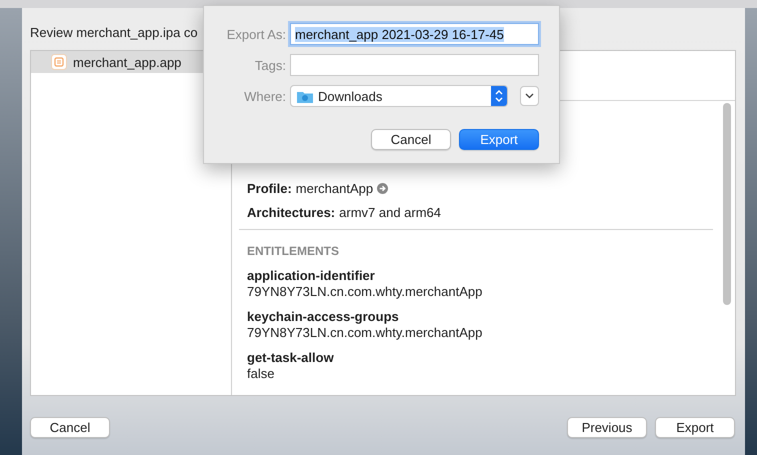 Image resolution: width=757 pixels, height=455 pixels. I want to click on chevron-down-icon, so click(529, 96).